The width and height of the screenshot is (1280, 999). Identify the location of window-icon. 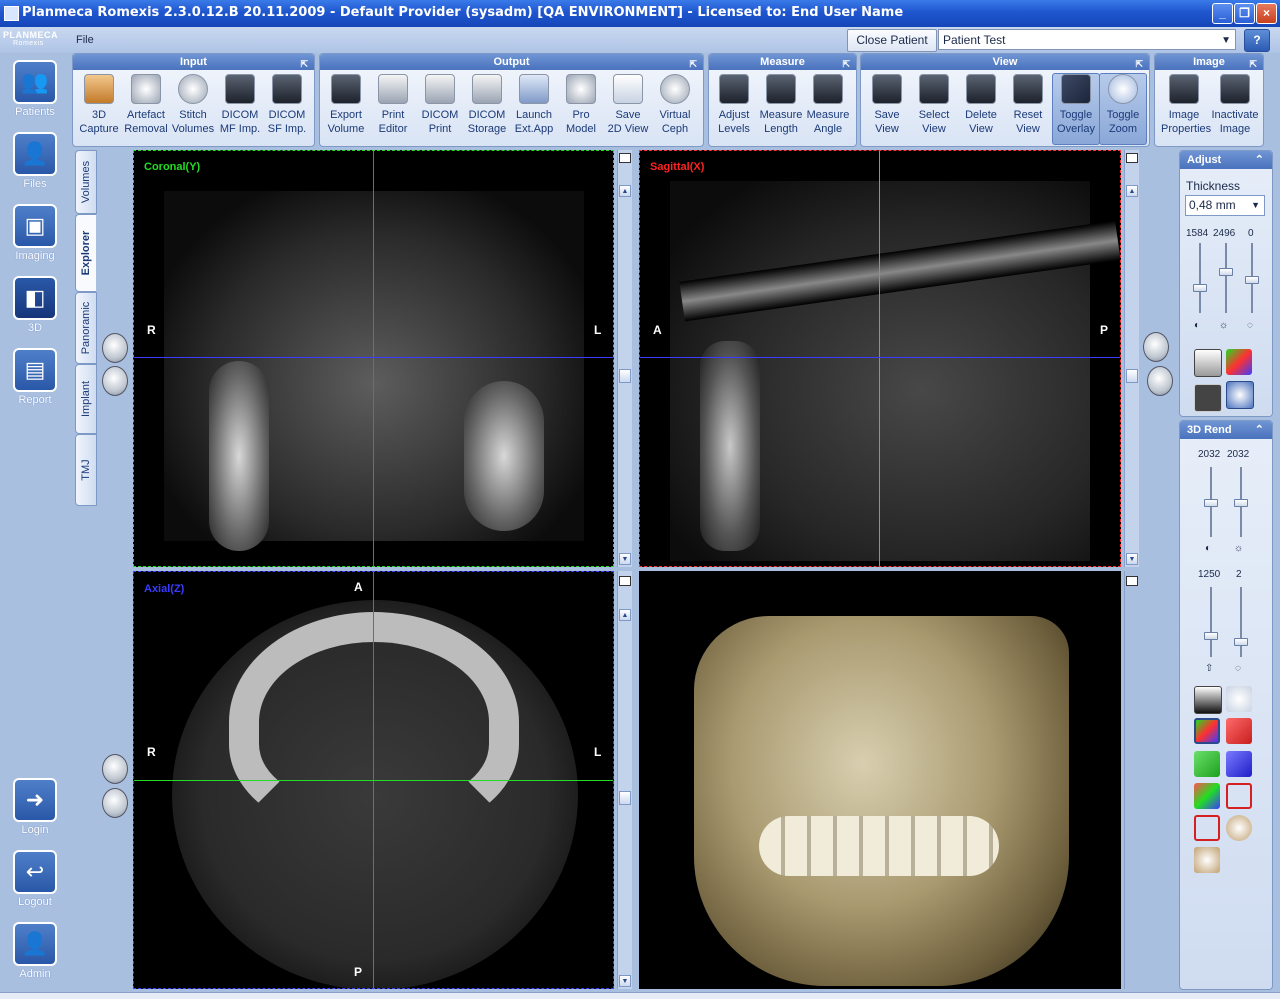
(1208, 398).